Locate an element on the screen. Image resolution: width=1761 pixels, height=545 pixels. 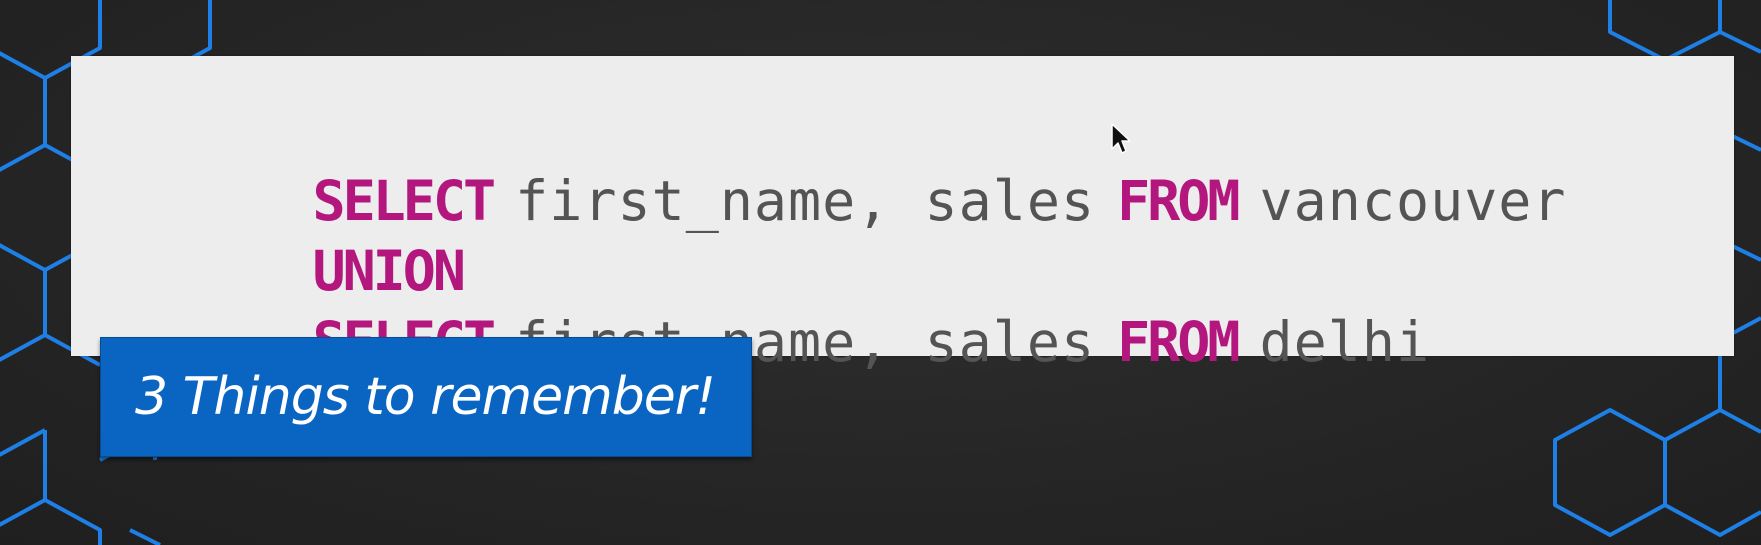
callout-banner: 3 Things to remember! is located at coordinates (426, 397).